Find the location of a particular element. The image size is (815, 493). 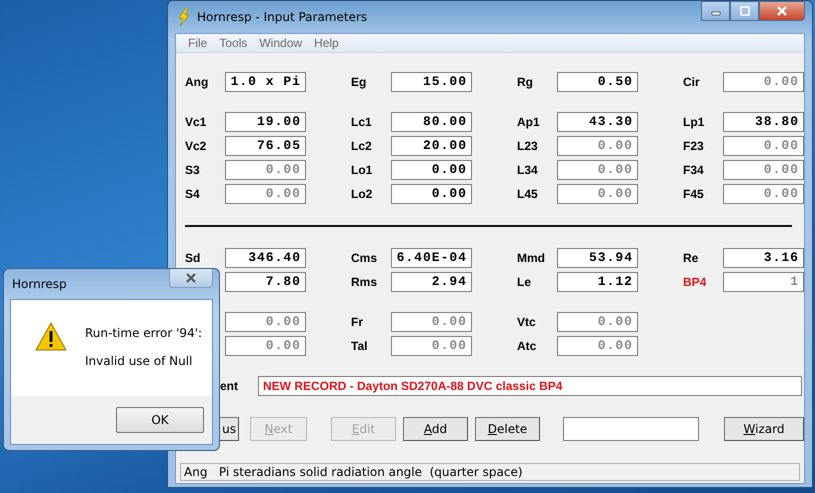

parameter-label: F34 is located at coordinates (694, 170).